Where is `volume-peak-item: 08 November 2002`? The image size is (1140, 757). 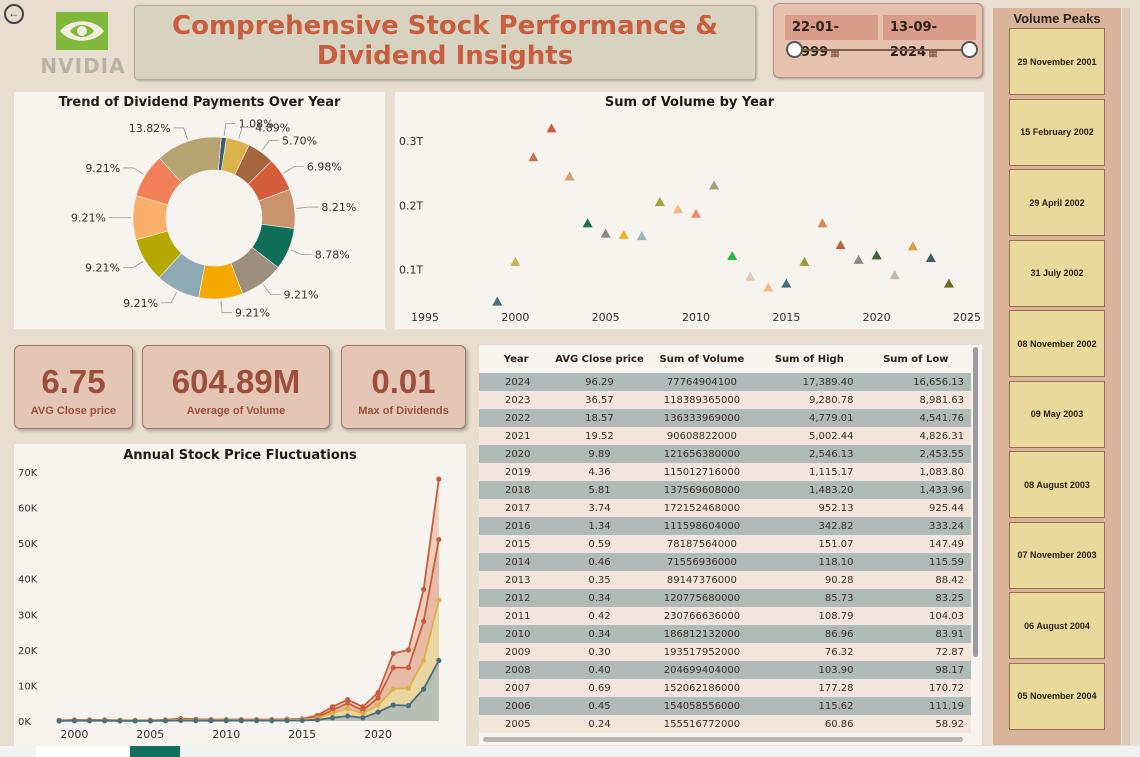 volume-peak-item: 08 November 2002 is located at coordinates (1057, 343).